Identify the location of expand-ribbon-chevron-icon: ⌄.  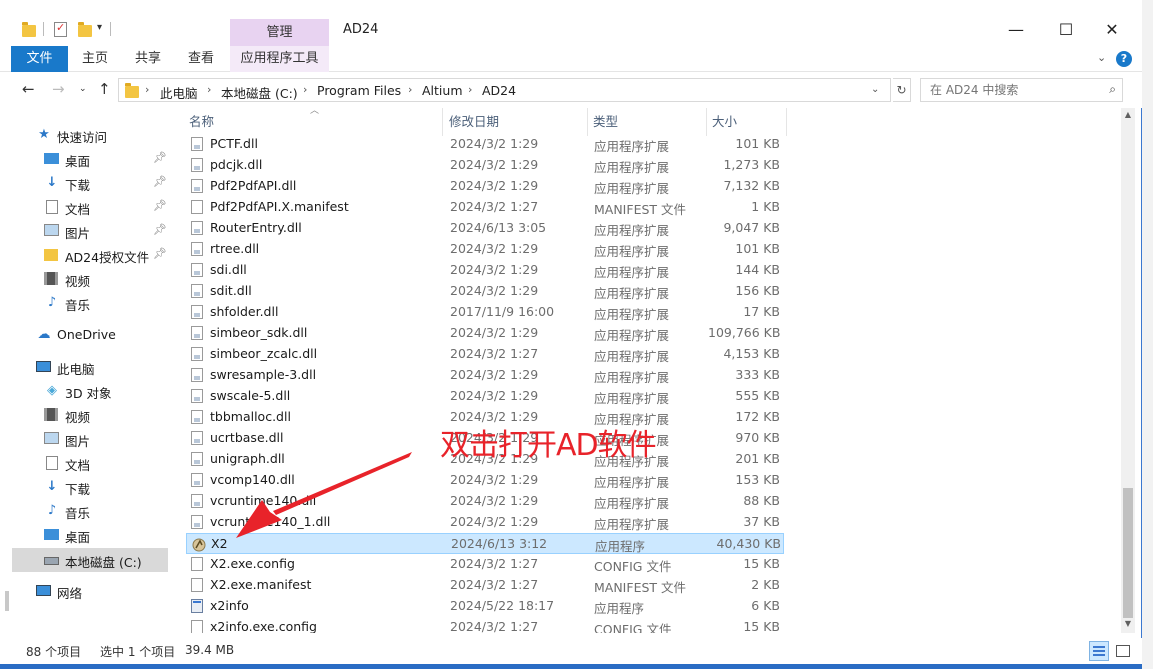
(1101, 57).